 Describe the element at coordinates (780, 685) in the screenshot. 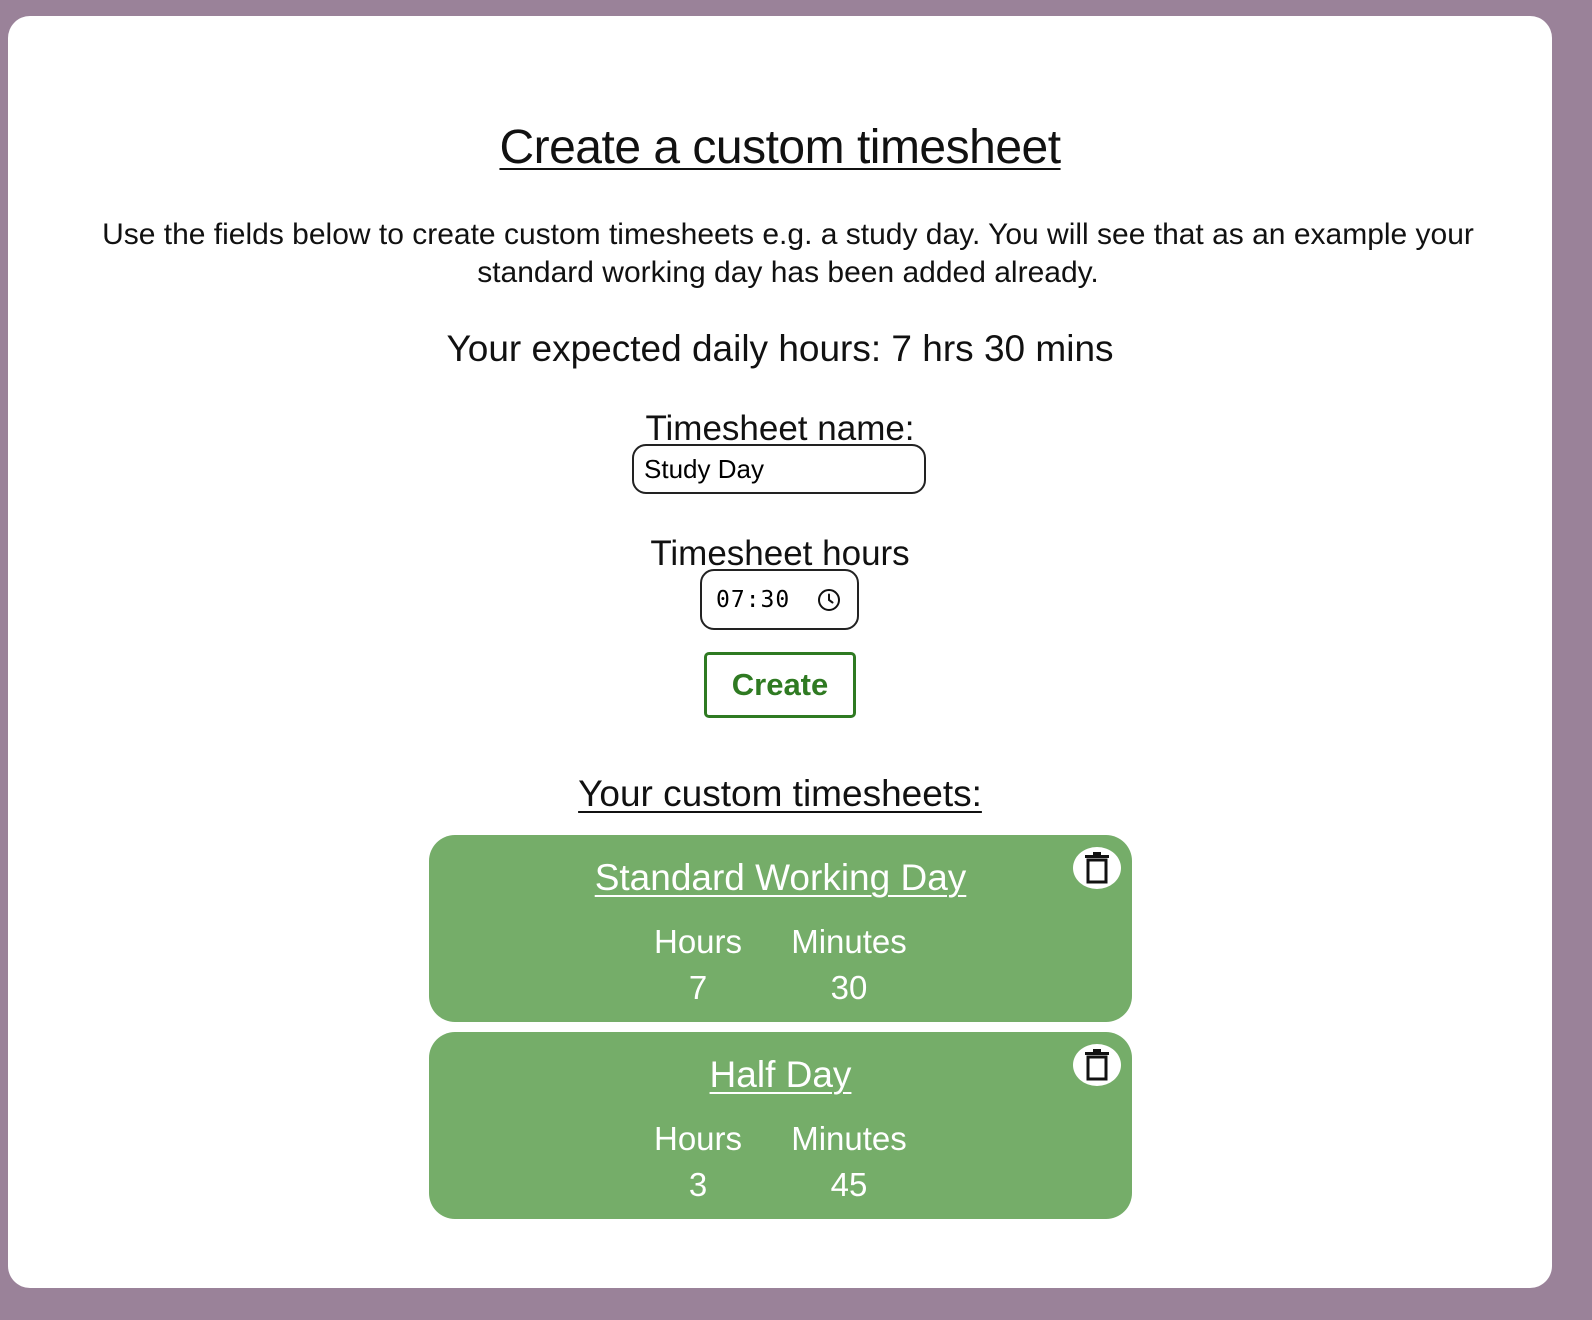

I see `create-button: Create` at that location.